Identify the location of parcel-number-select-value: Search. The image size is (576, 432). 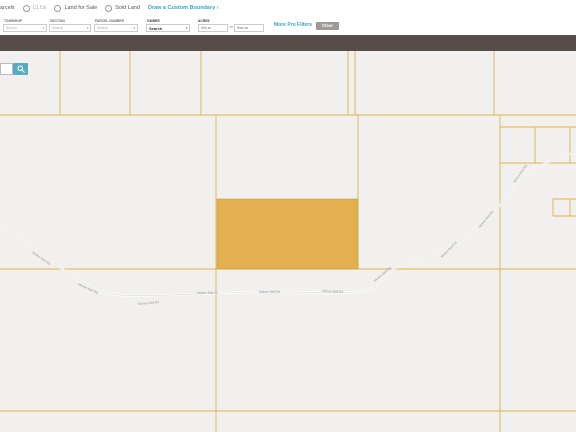
(103, 28).